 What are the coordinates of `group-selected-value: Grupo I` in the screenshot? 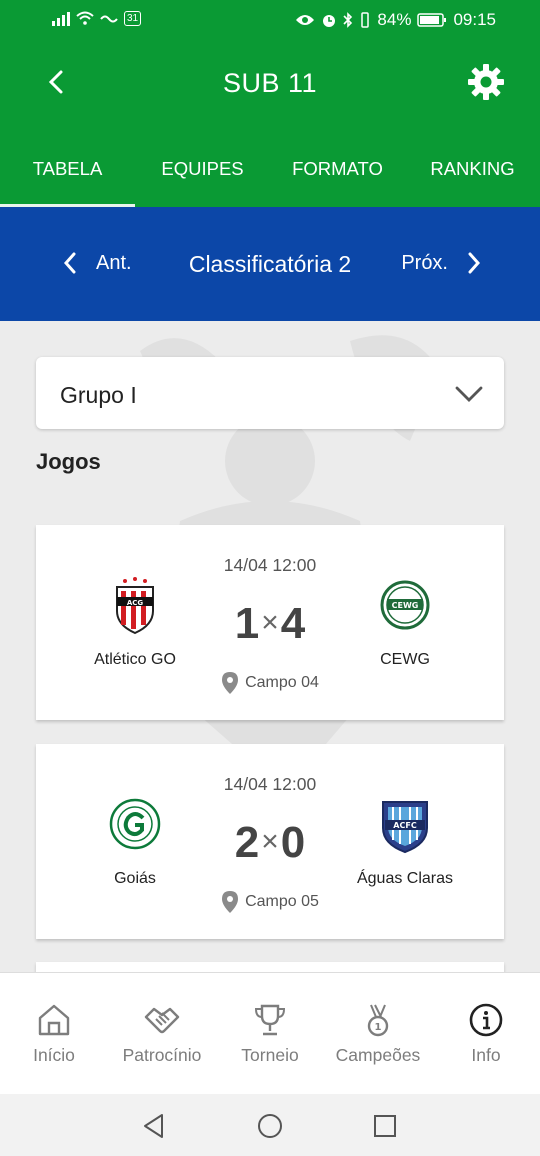 It's located at (98, 395).